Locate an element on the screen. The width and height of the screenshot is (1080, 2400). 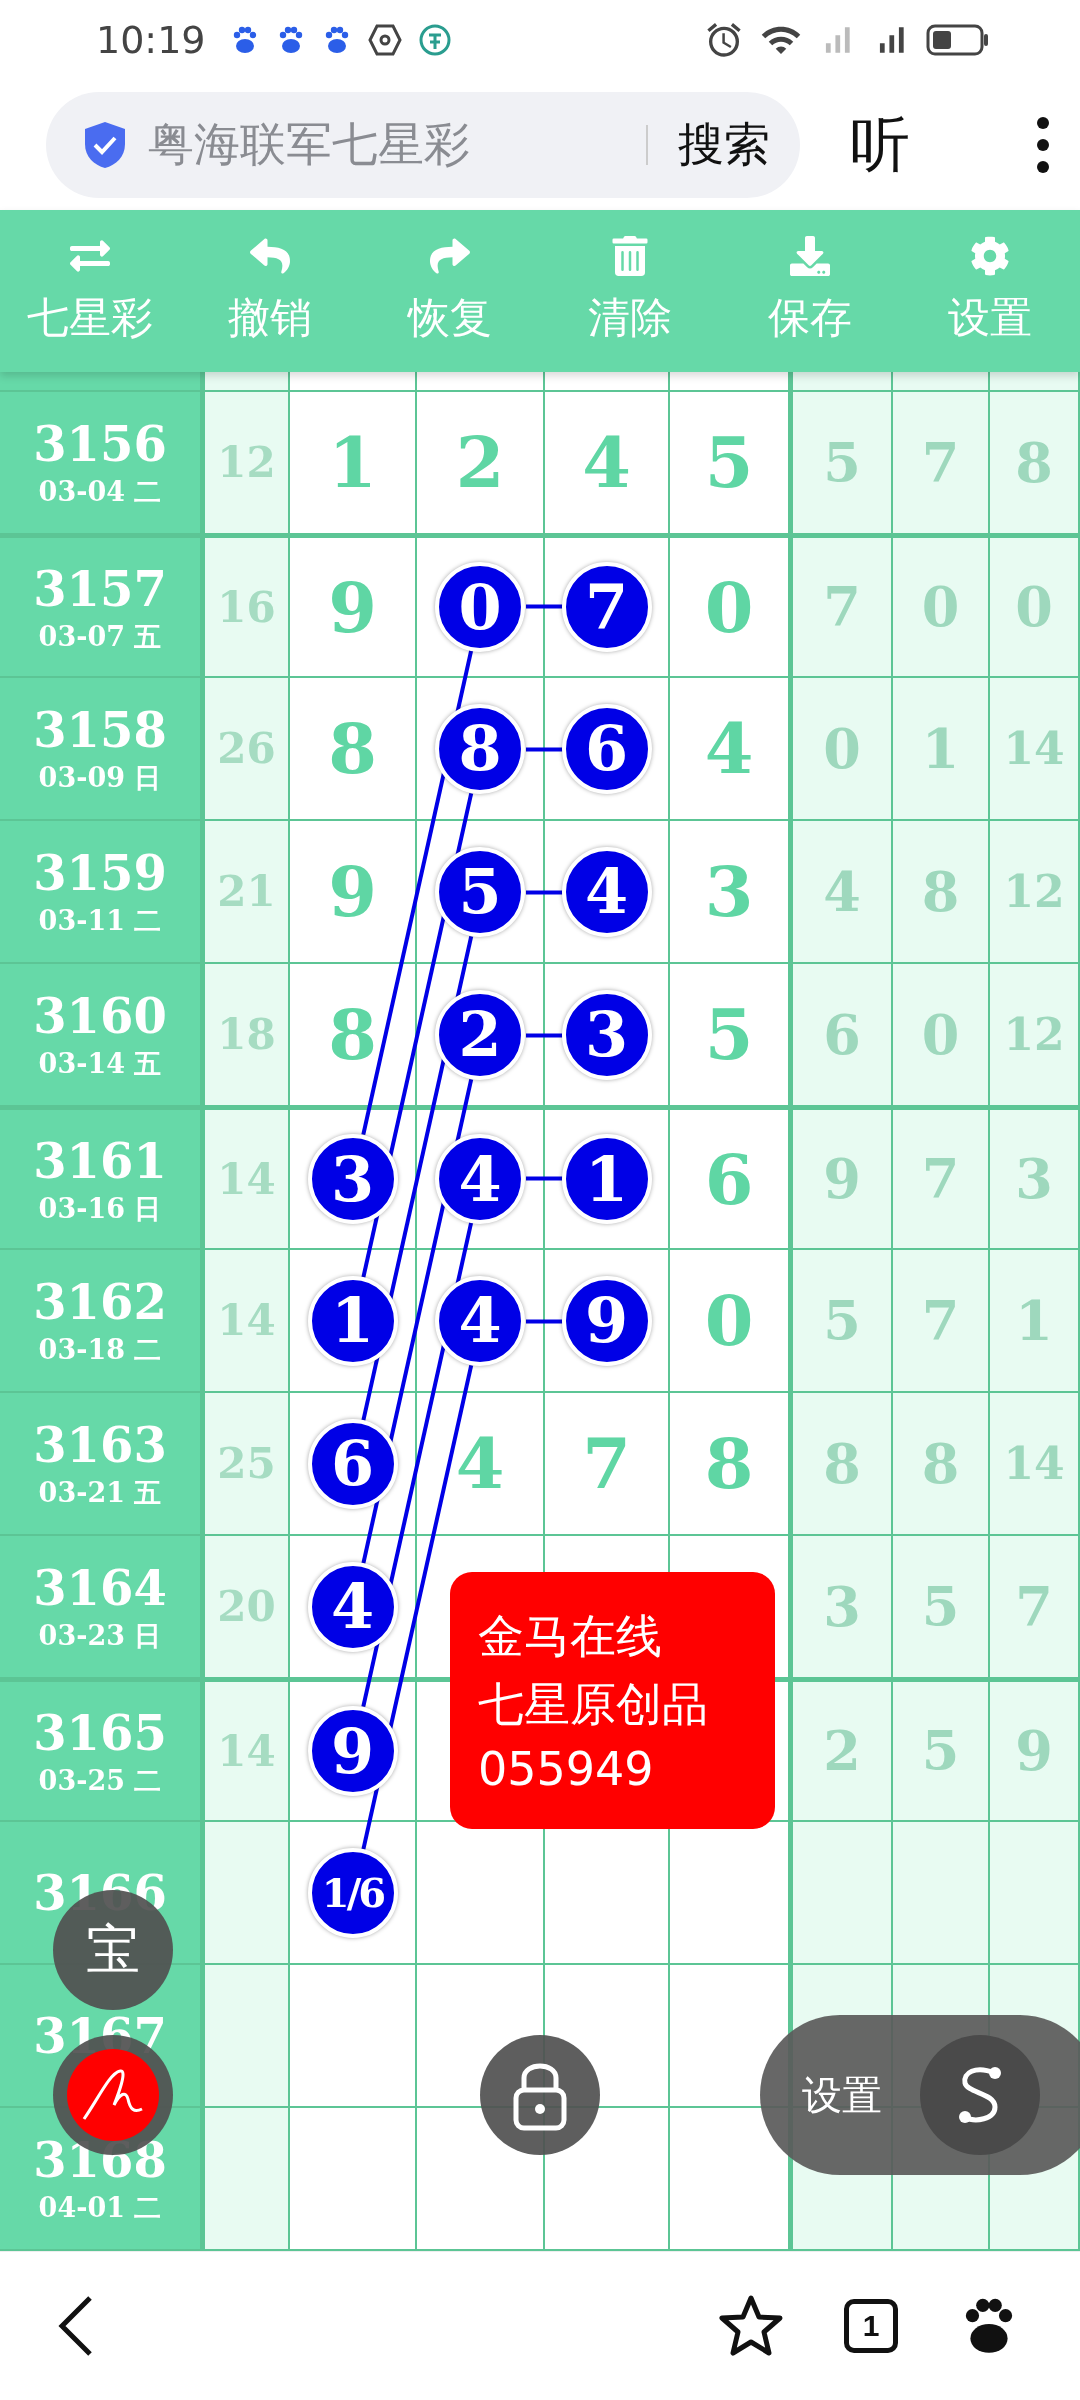
settings-icon is located at coordinates (990, 256).